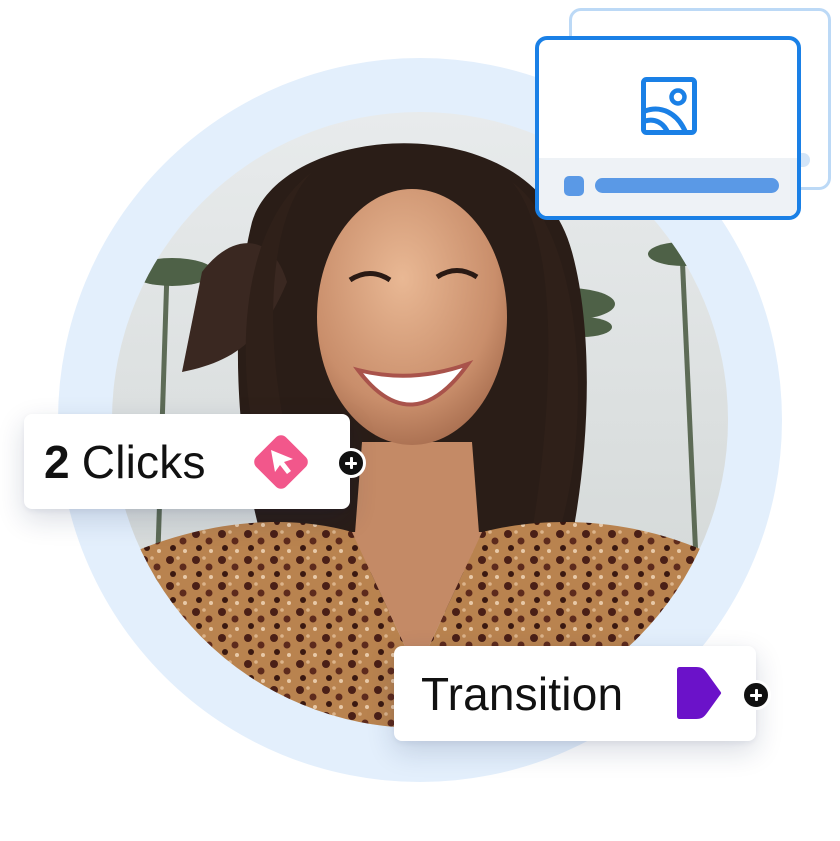 This screenshot has height=841, width=840. Describe the element at coordinates (699, 695) in the screenshot. I see `play-arrow-icon` at that location.